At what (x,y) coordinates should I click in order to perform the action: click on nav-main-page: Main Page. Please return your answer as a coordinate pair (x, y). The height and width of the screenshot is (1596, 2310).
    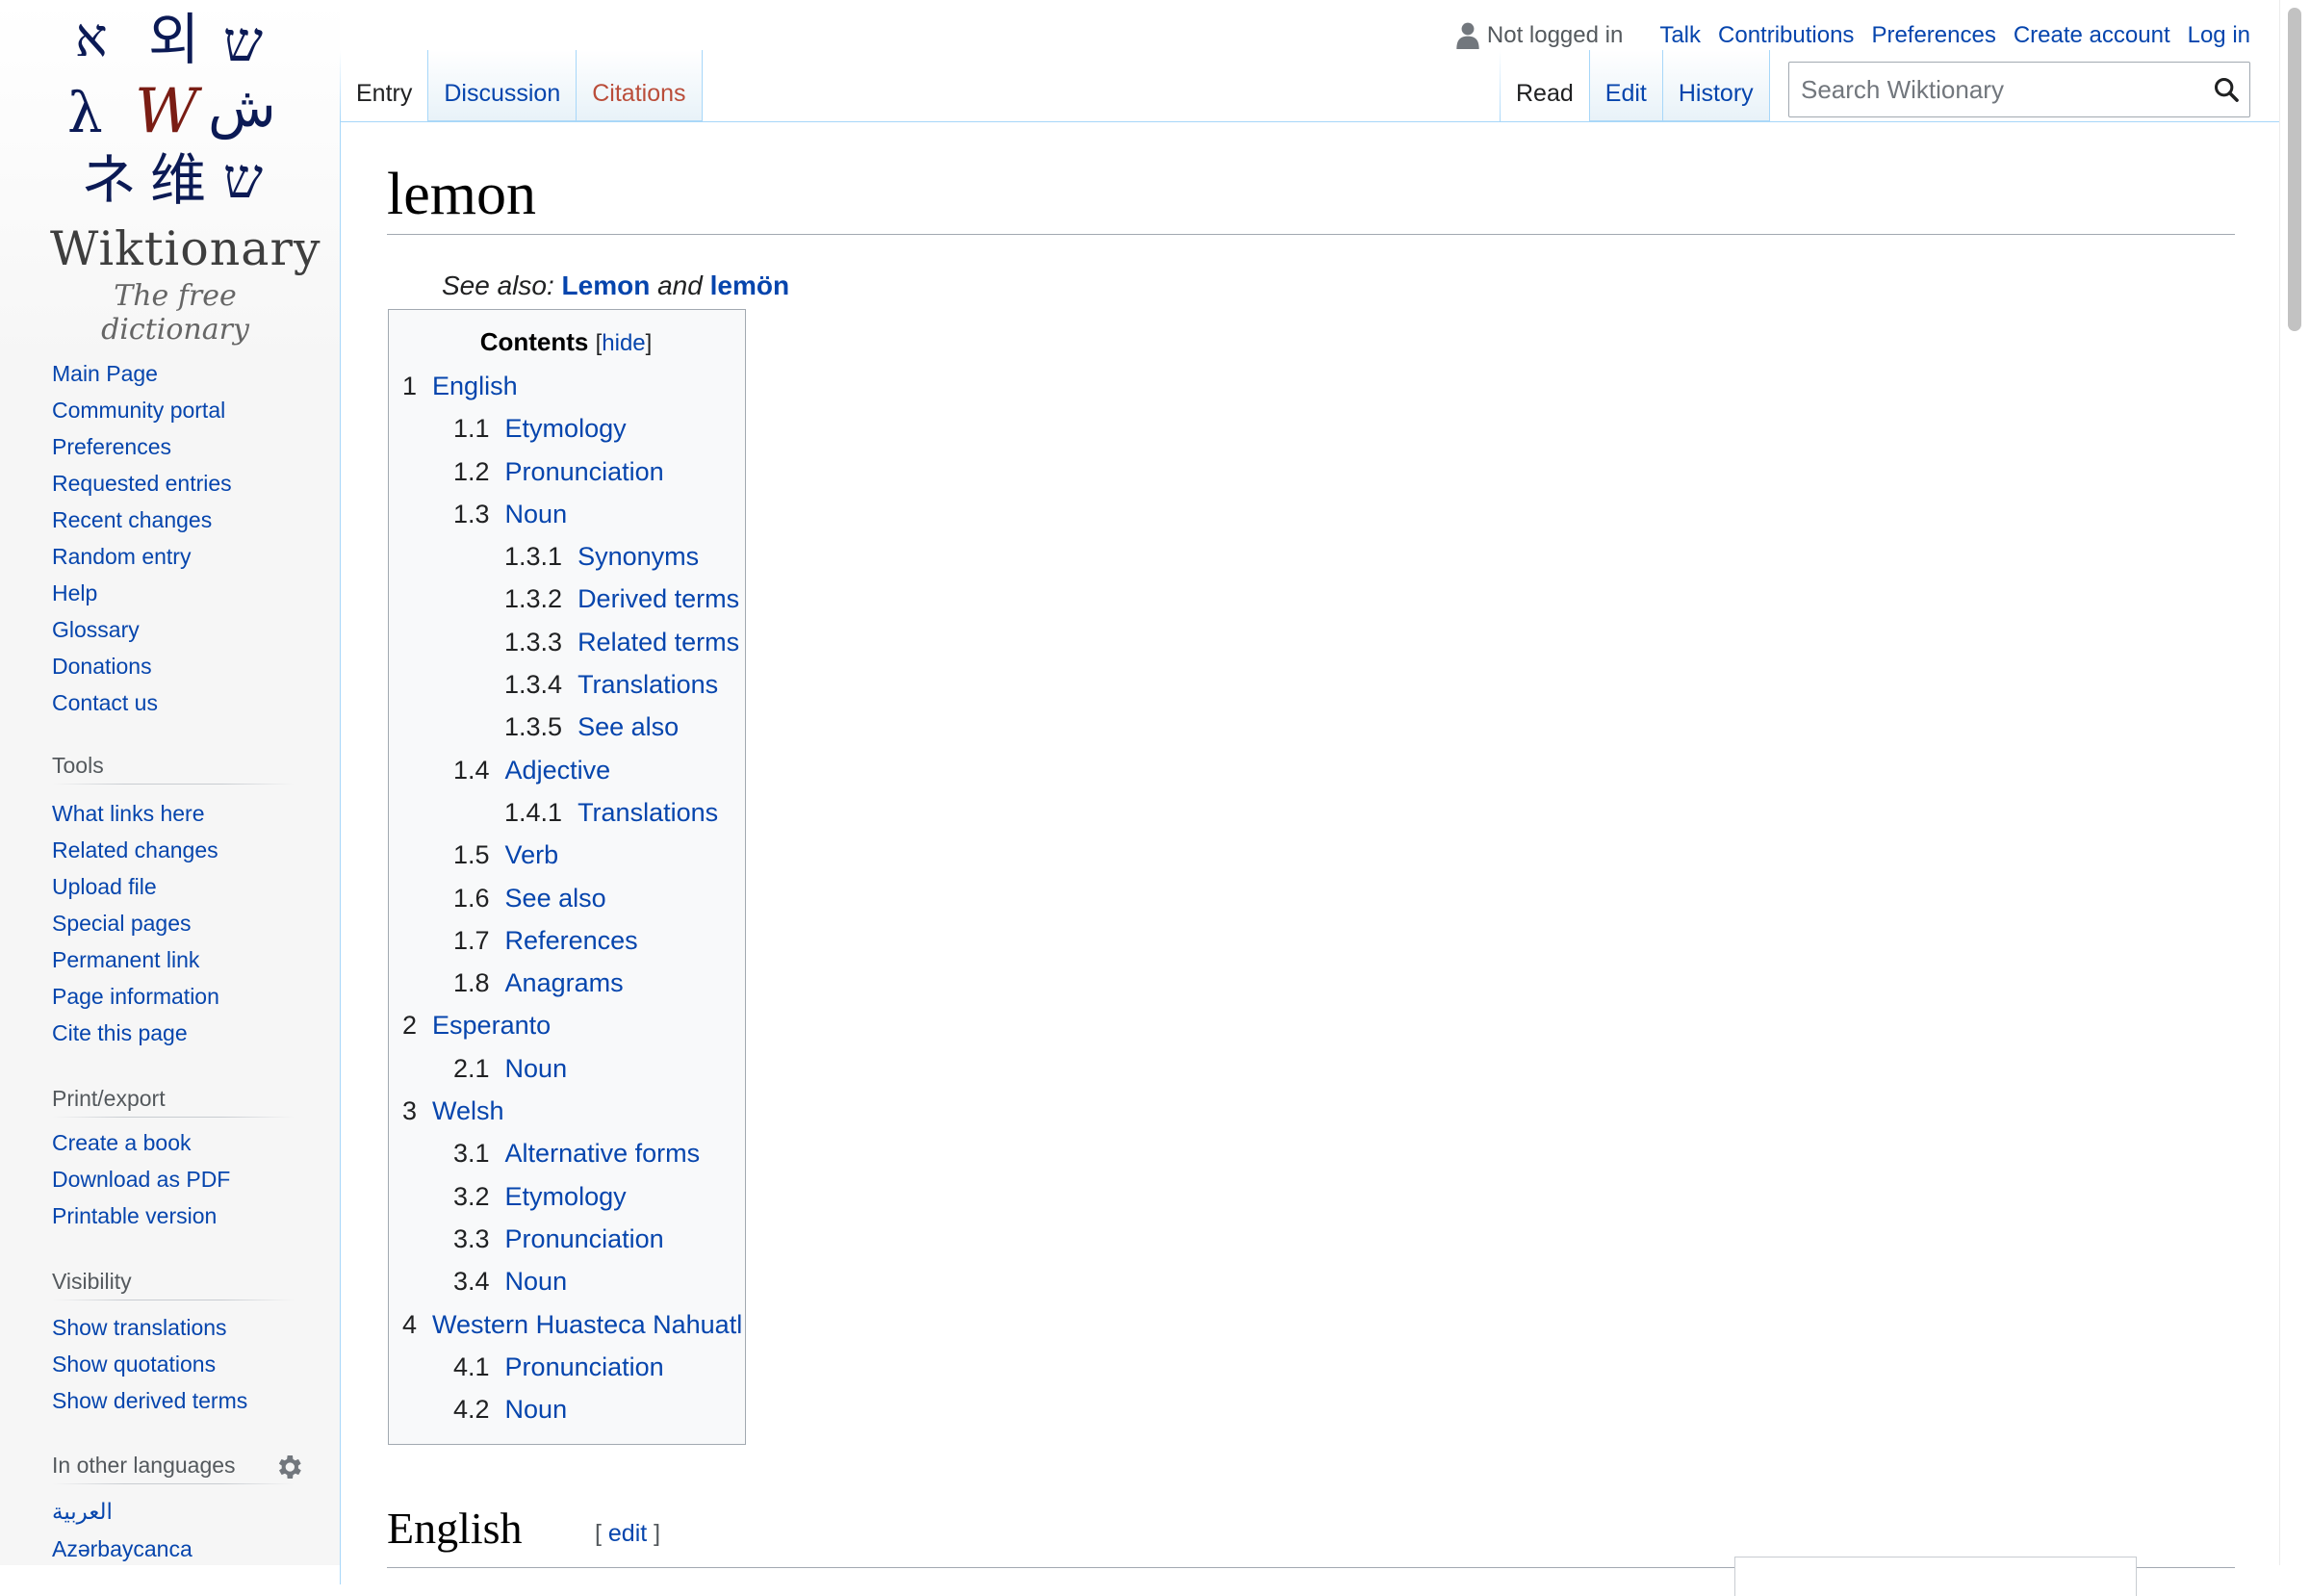
    Looking at the image, I should click on (142, 374).